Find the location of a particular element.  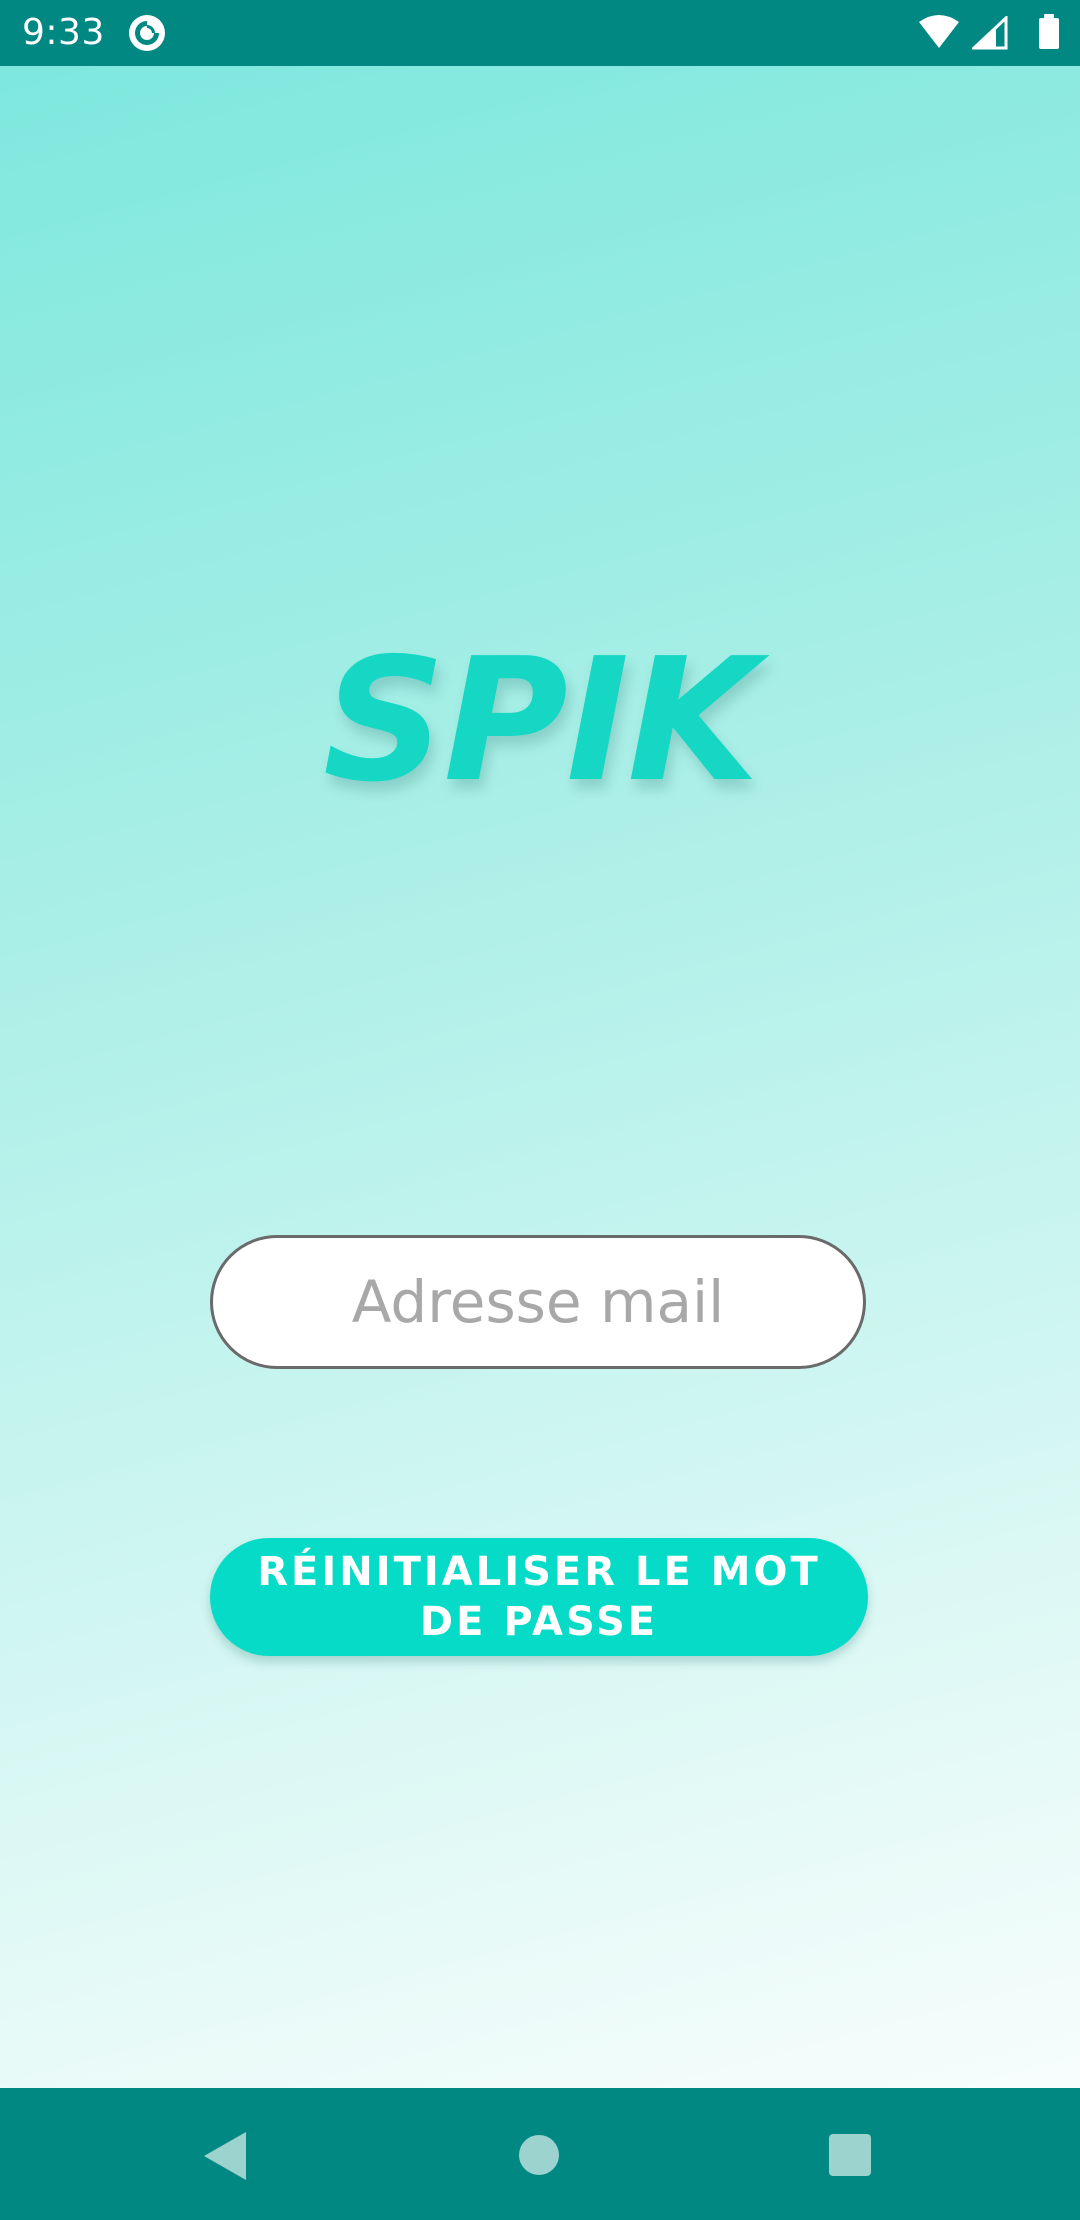

home-icon is located at coordinates (539, 2155).